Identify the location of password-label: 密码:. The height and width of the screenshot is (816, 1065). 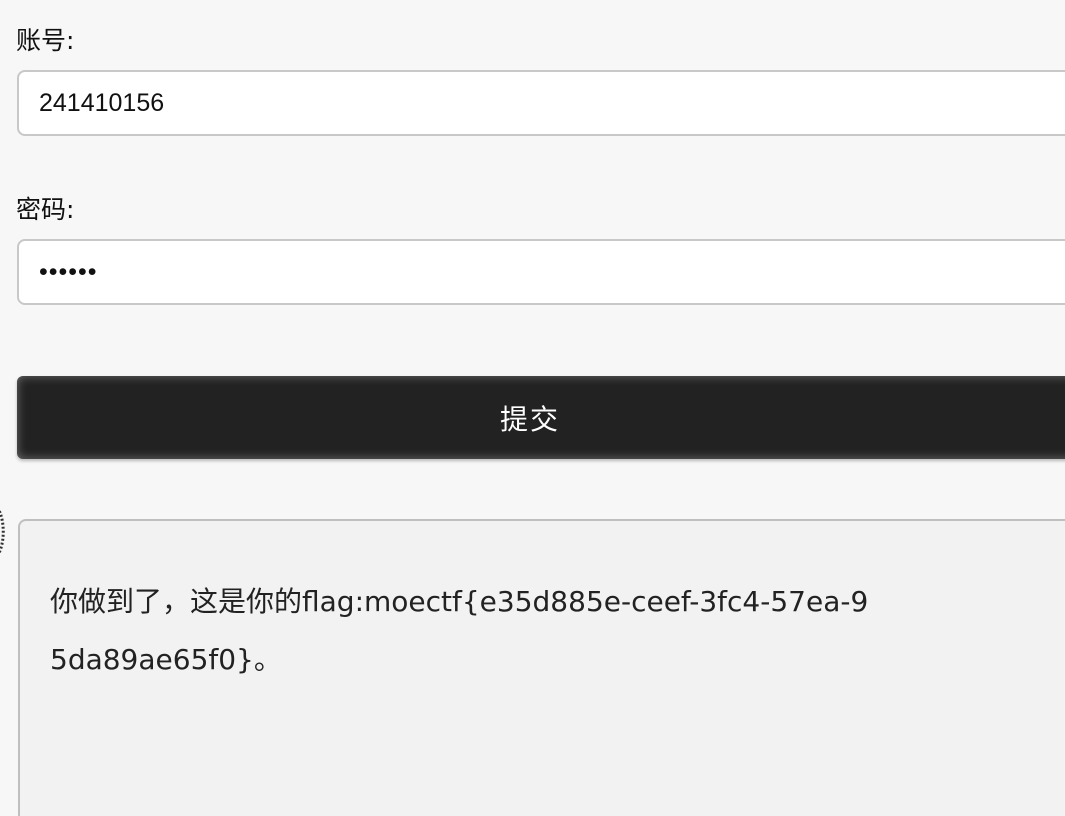
(45, 209).